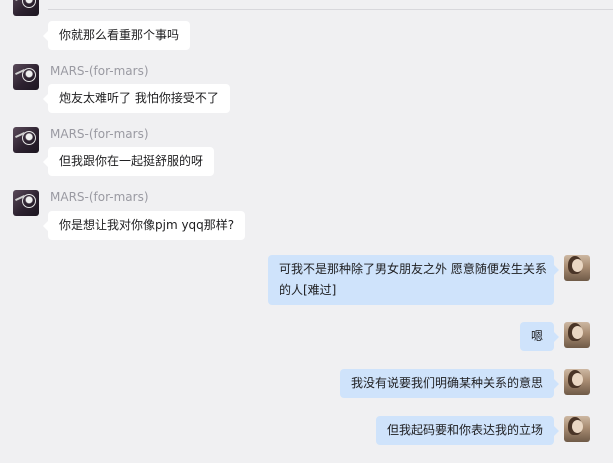  Describe the element at coordinates (446, 383) in the screenshot. I see `message-text: 我没有说要我们明确某种关系的意思` at that location.